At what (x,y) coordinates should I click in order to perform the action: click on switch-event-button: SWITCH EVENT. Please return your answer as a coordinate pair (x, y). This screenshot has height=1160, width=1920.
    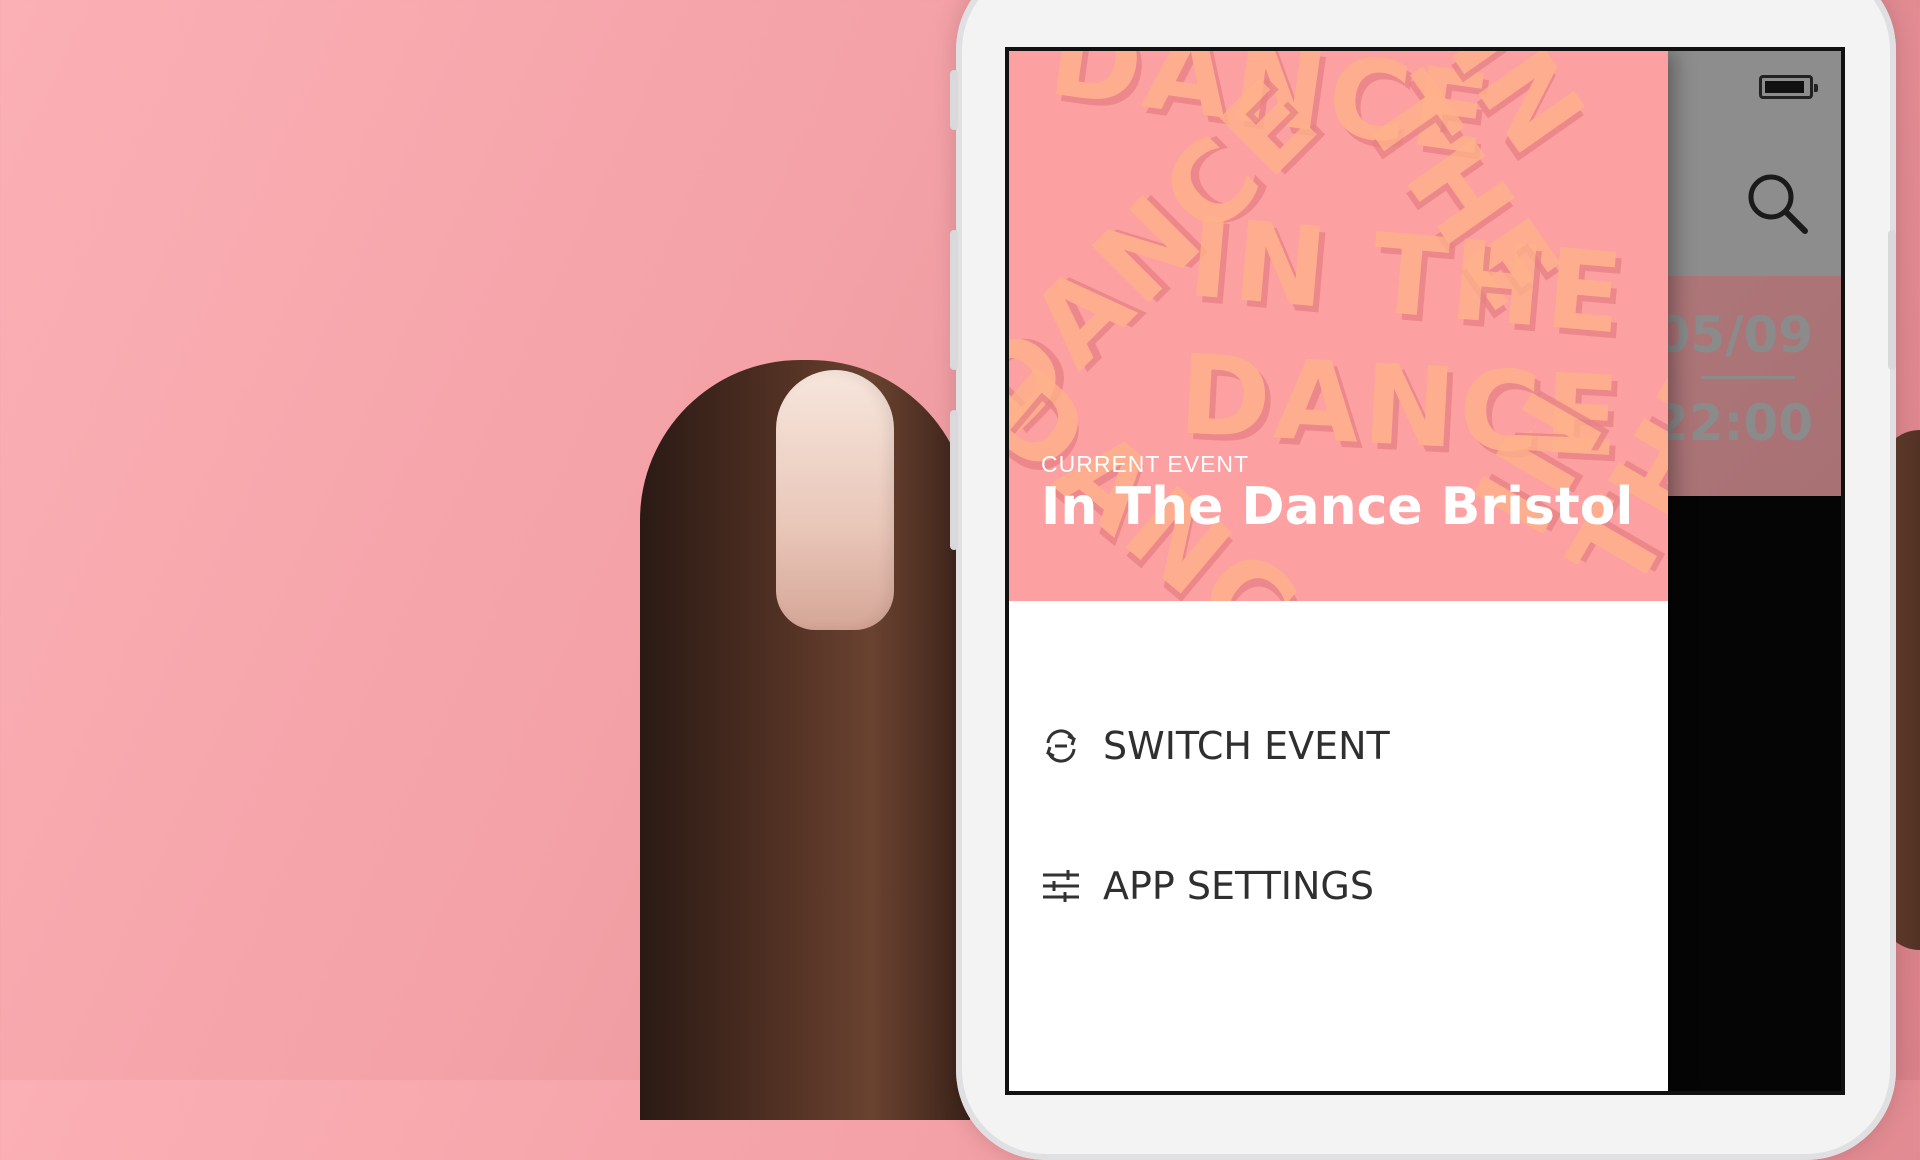
    Looking at the image, I should click on (1215, 746).